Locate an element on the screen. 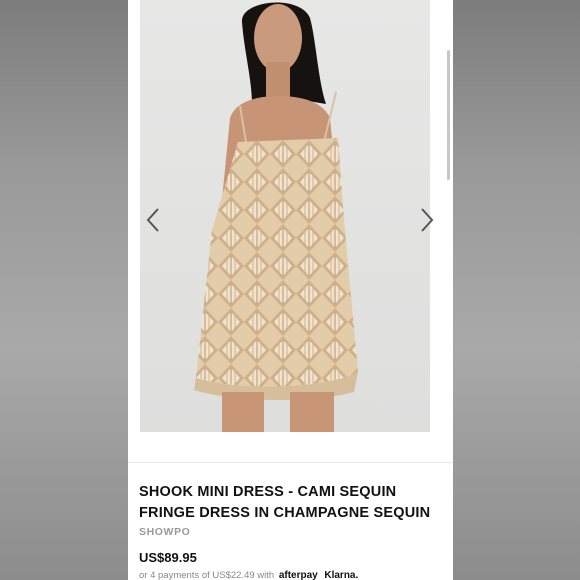  product-title-line-1: SHOOK MINI DRESS - CAMI SEQUIN is located at coordinates (268, 492).